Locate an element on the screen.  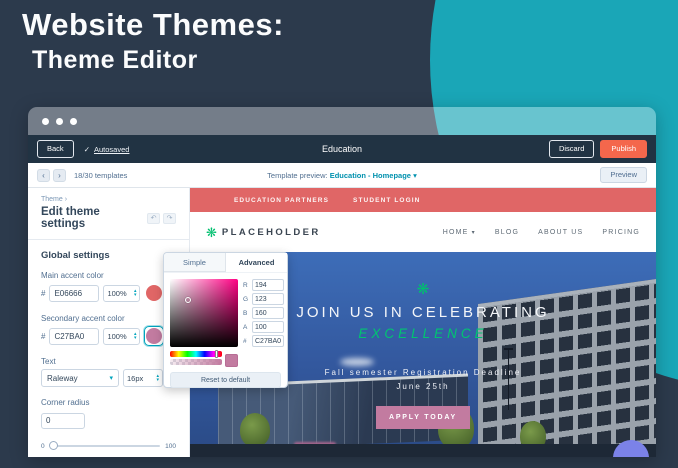
autosaved-status: ✓ Autosaved is located at coordinates (107, 149).